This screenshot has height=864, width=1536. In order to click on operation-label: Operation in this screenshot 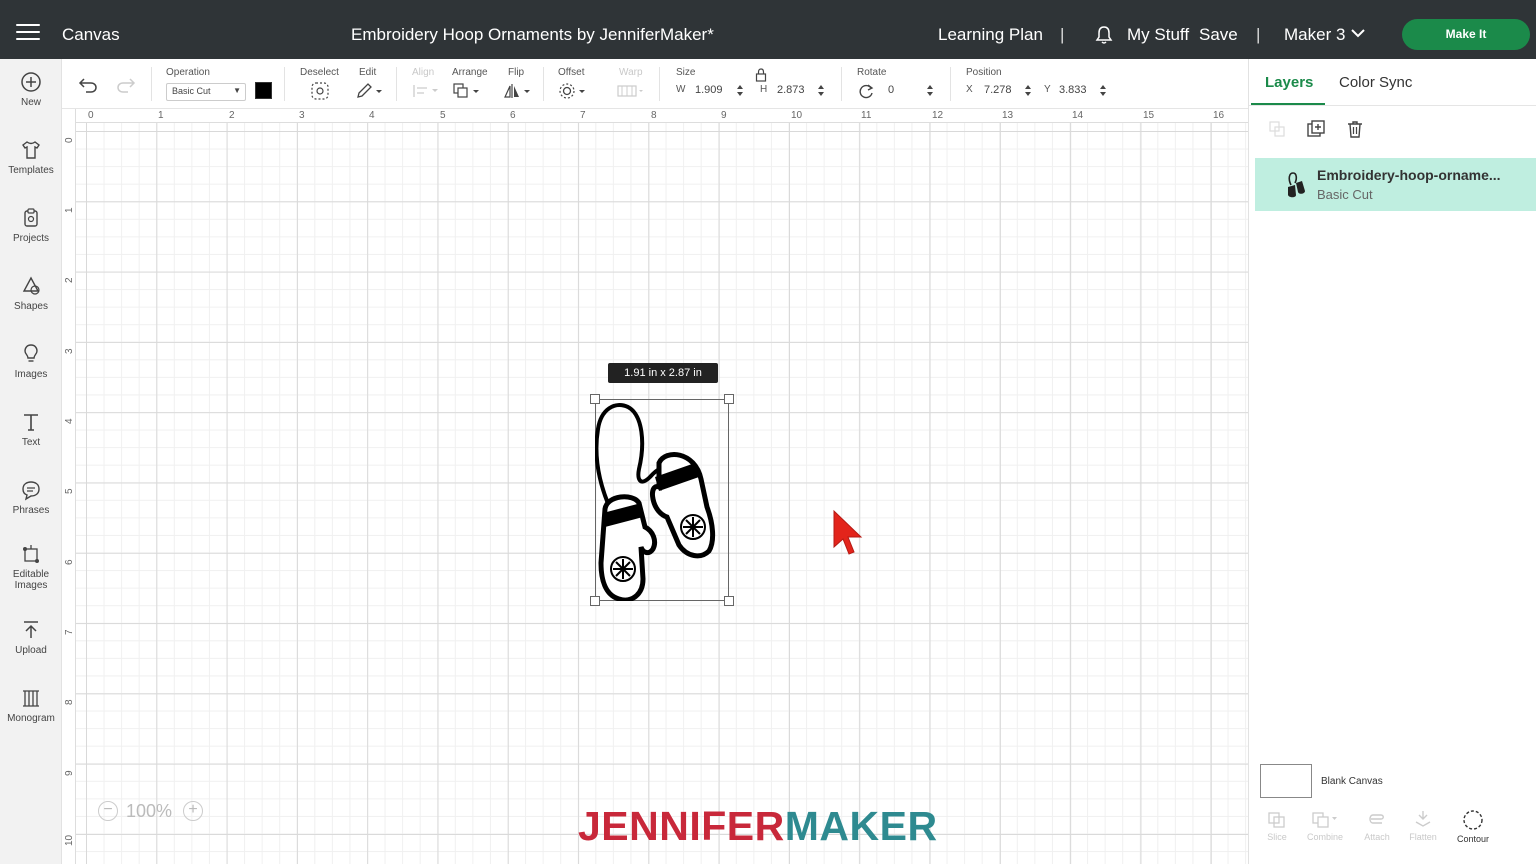, I will do `click(188, 72)`.